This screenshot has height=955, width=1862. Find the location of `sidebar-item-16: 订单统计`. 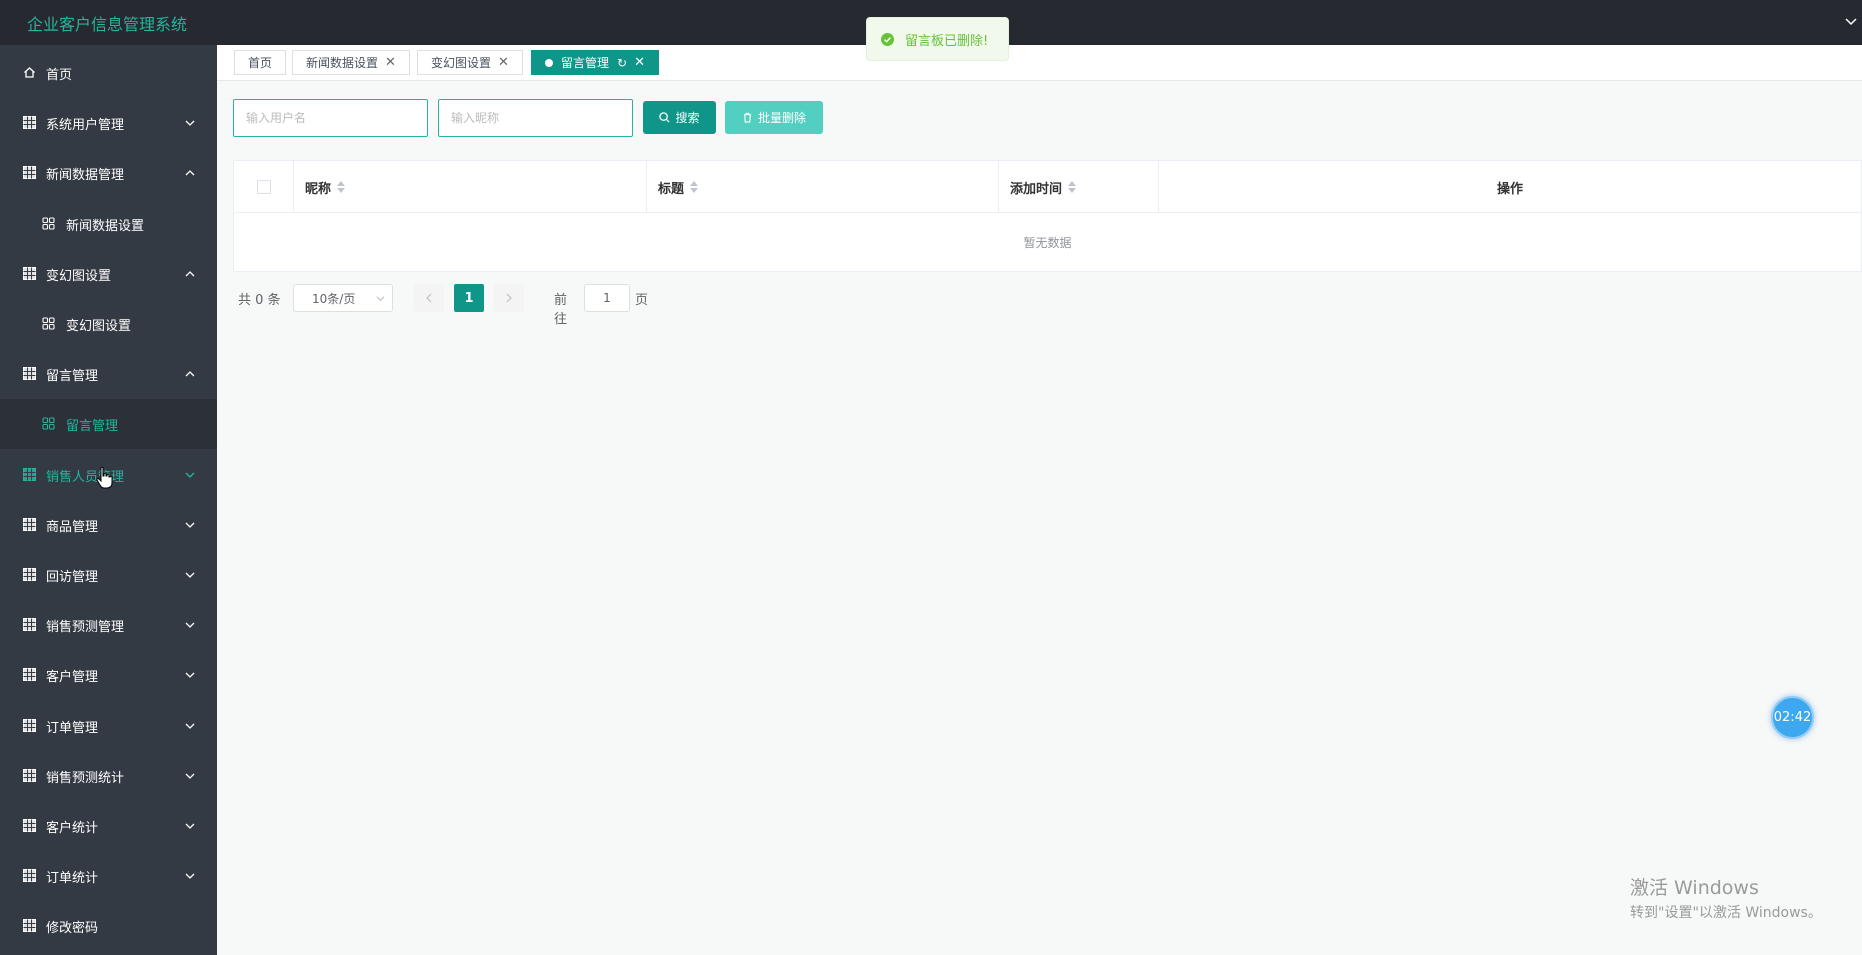

sidebar-item-16: 订单统计 is located at coordinates (108, 876).